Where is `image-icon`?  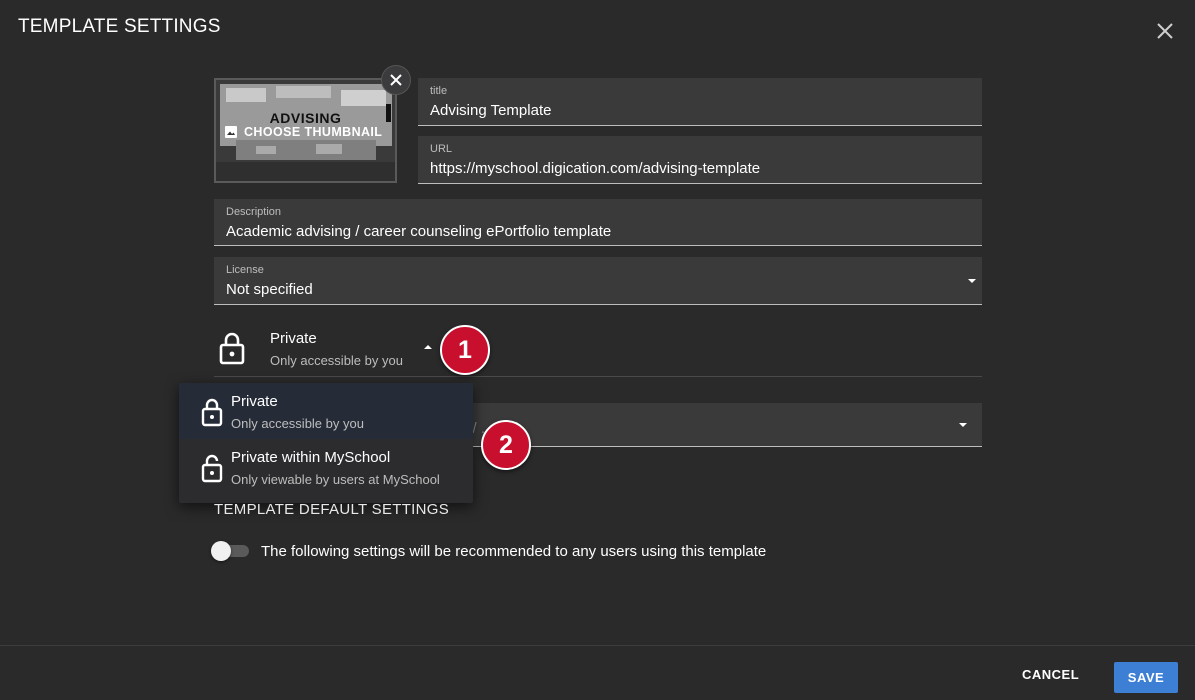
image-icon is located at coordinates (231, 132).